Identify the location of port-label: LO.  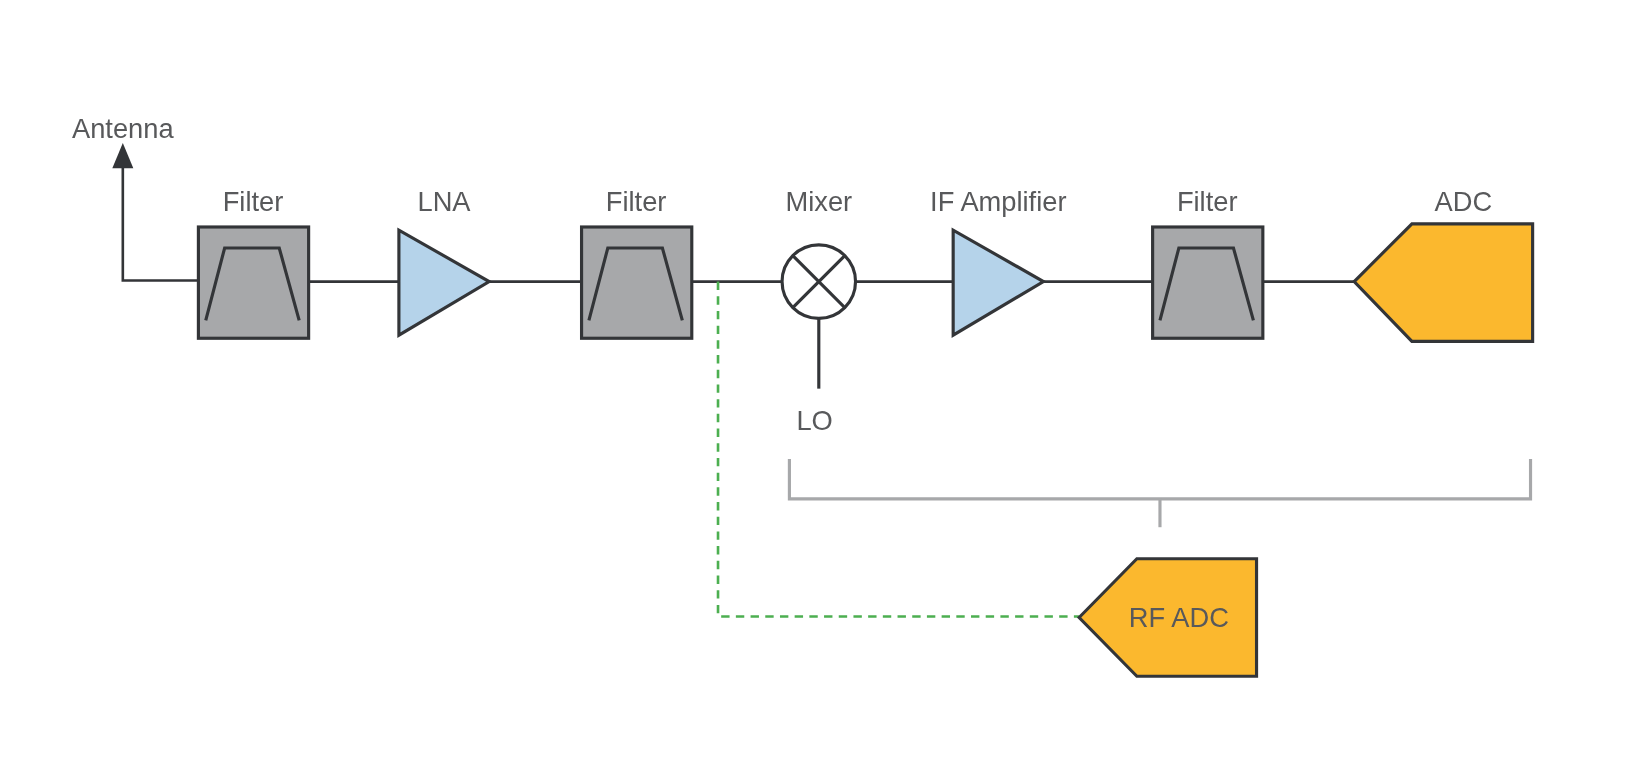
(814, 420).